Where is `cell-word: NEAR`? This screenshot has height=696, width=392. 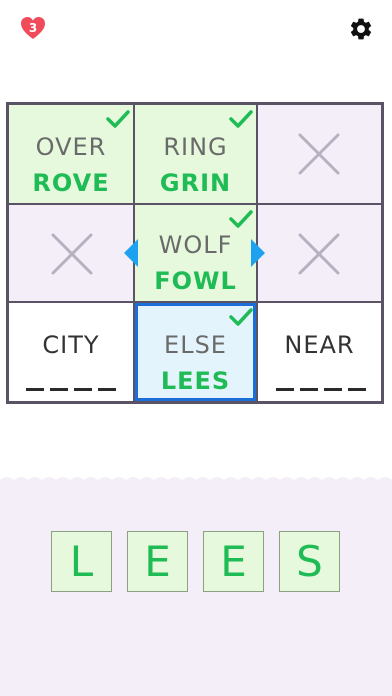
cell-word: NEAR is located at coordinates (319, 345).